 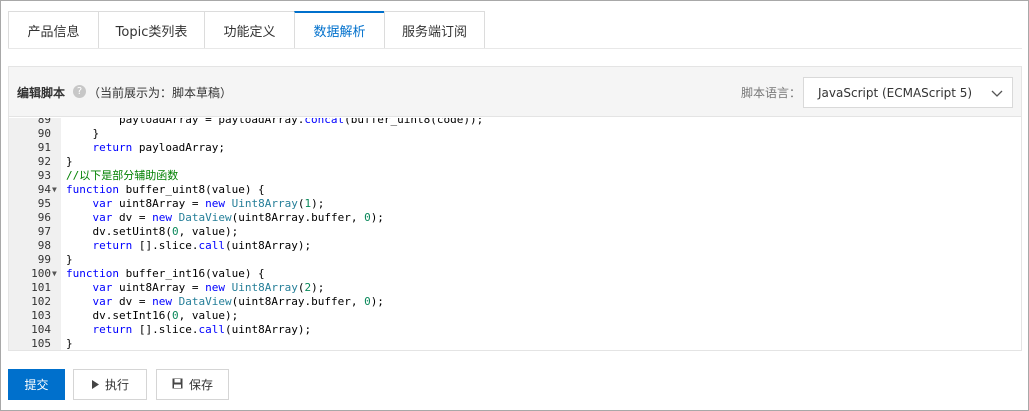 I want to click on save-button: 保存, so click(x=192, y=384).